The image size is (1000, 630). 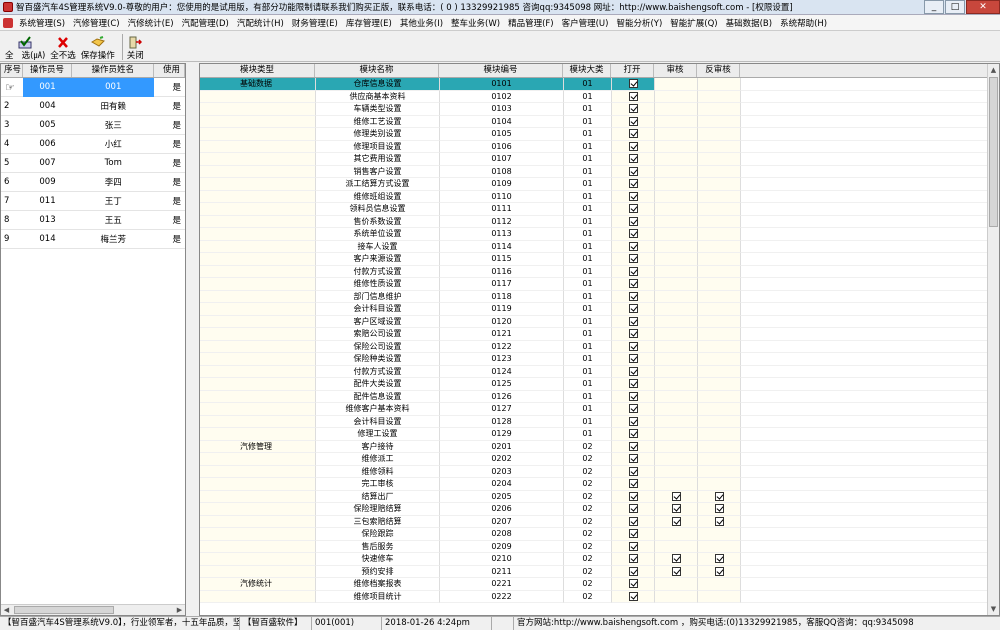 What do you see at coordinates (599, 334) in the screenshot?
I see `permission-row: 索赔公司设置 0121 01` at bounding box center [599, 334].